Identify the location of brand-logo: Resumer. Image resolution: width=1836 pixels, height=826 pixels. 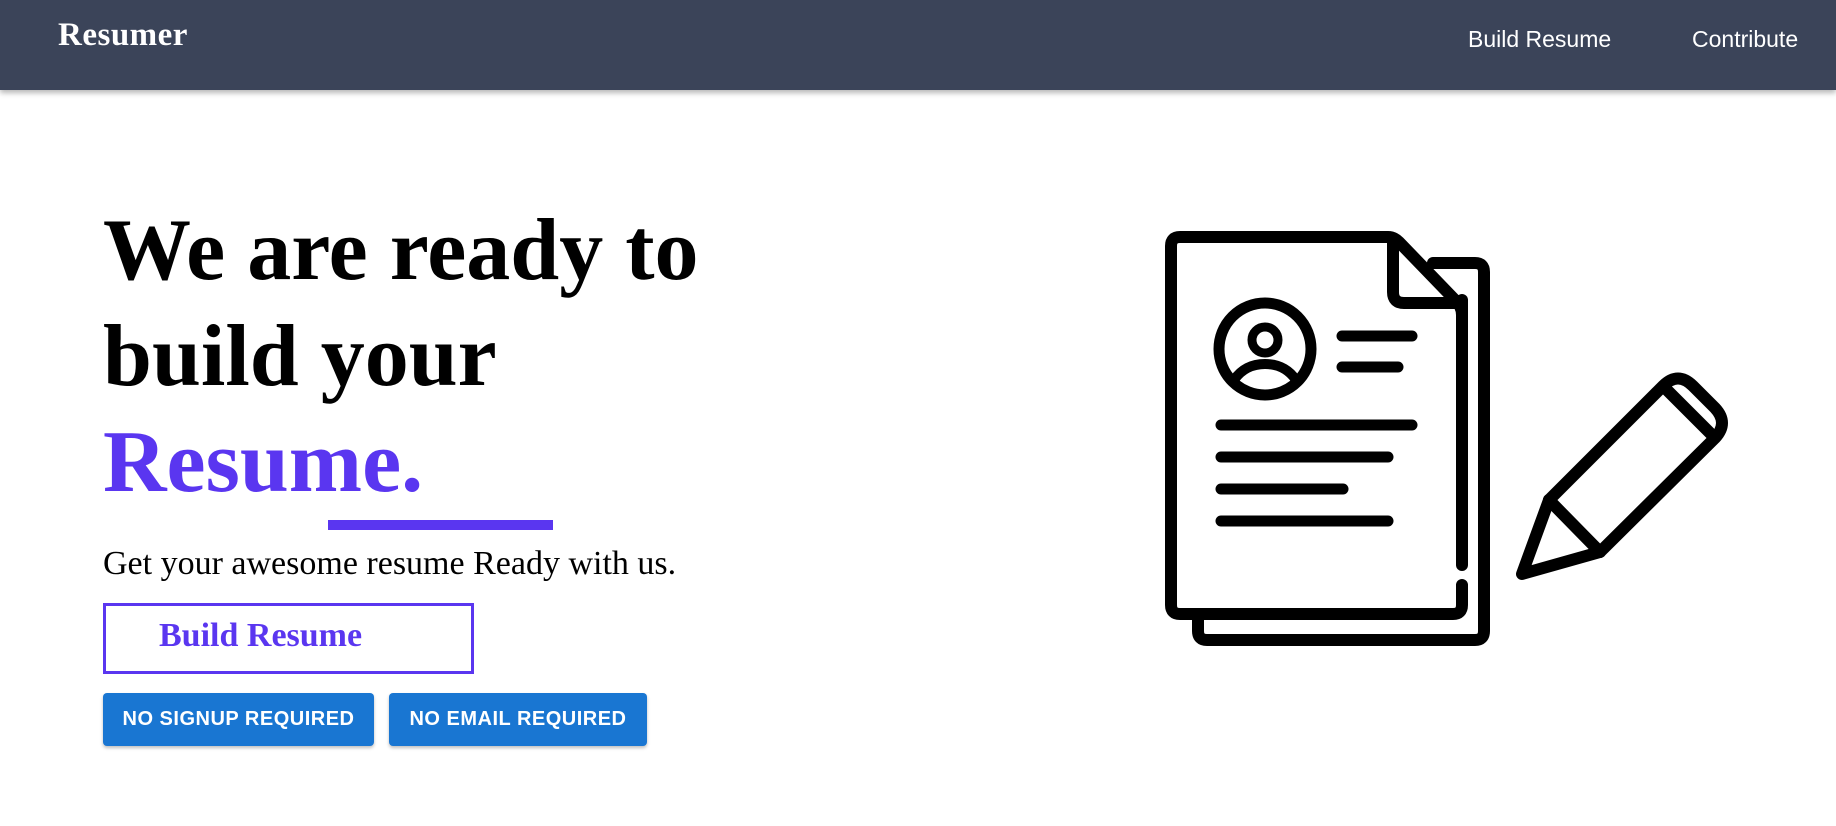
(123, 35).